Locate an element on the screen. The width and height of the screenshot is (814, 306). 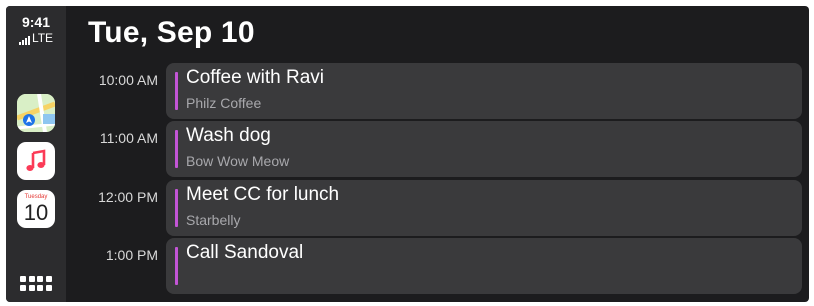
event-card: Coffee with Ravi Philz Coffee is located at coordinates (484, 91).